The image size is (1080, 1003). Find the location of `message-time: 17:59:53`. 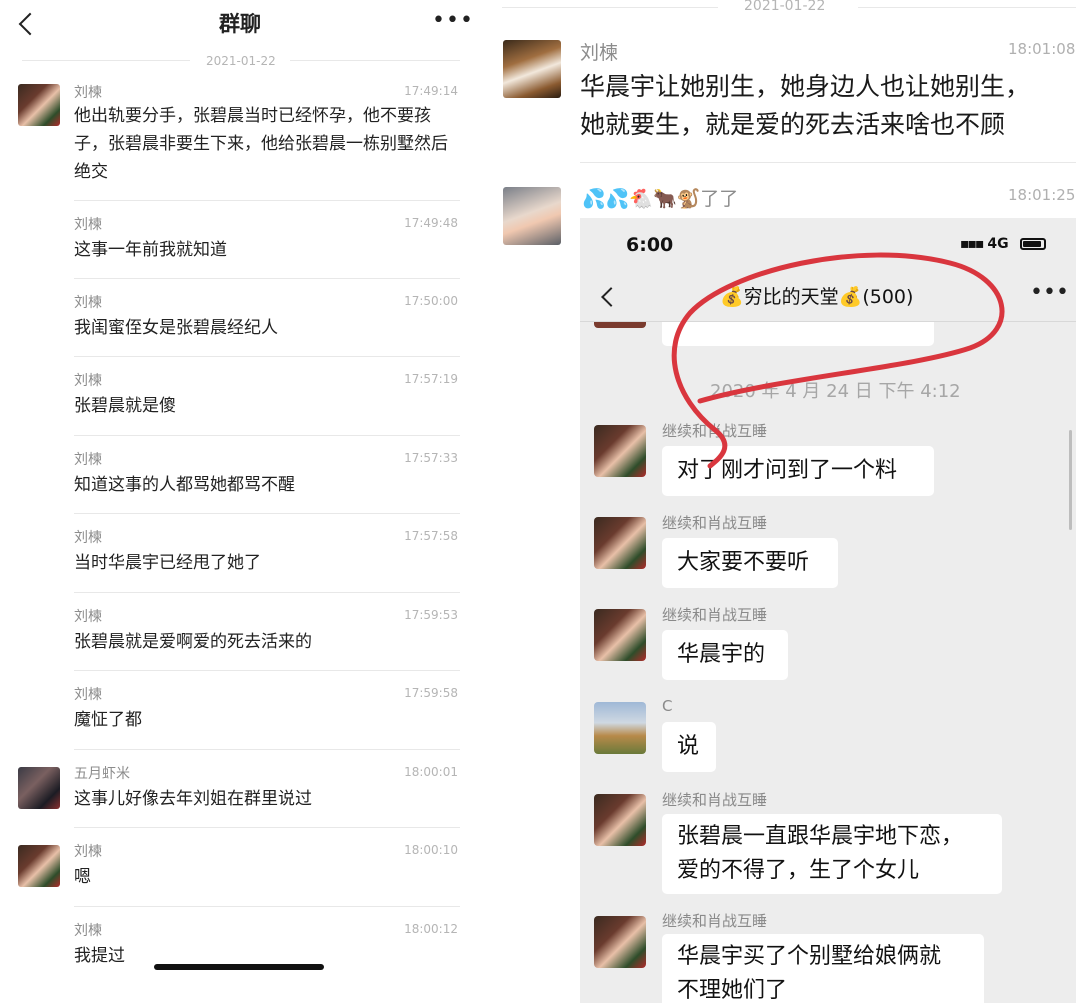

message-time: 17:59:53 is located at coordinates (431, 615).